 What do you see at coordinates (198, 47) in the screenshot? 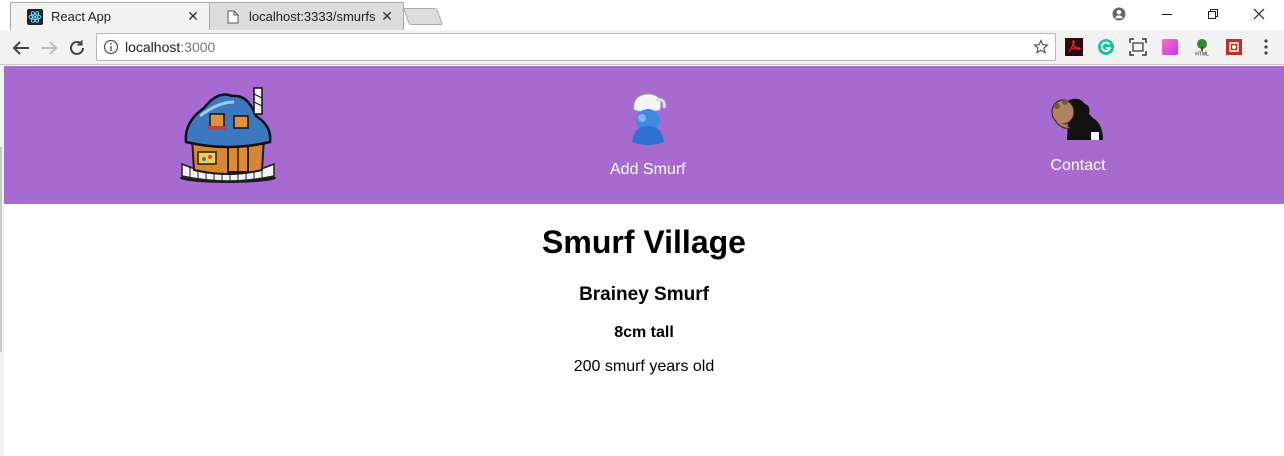
I see `url-port: :3000` at bounding box center [198, 47].